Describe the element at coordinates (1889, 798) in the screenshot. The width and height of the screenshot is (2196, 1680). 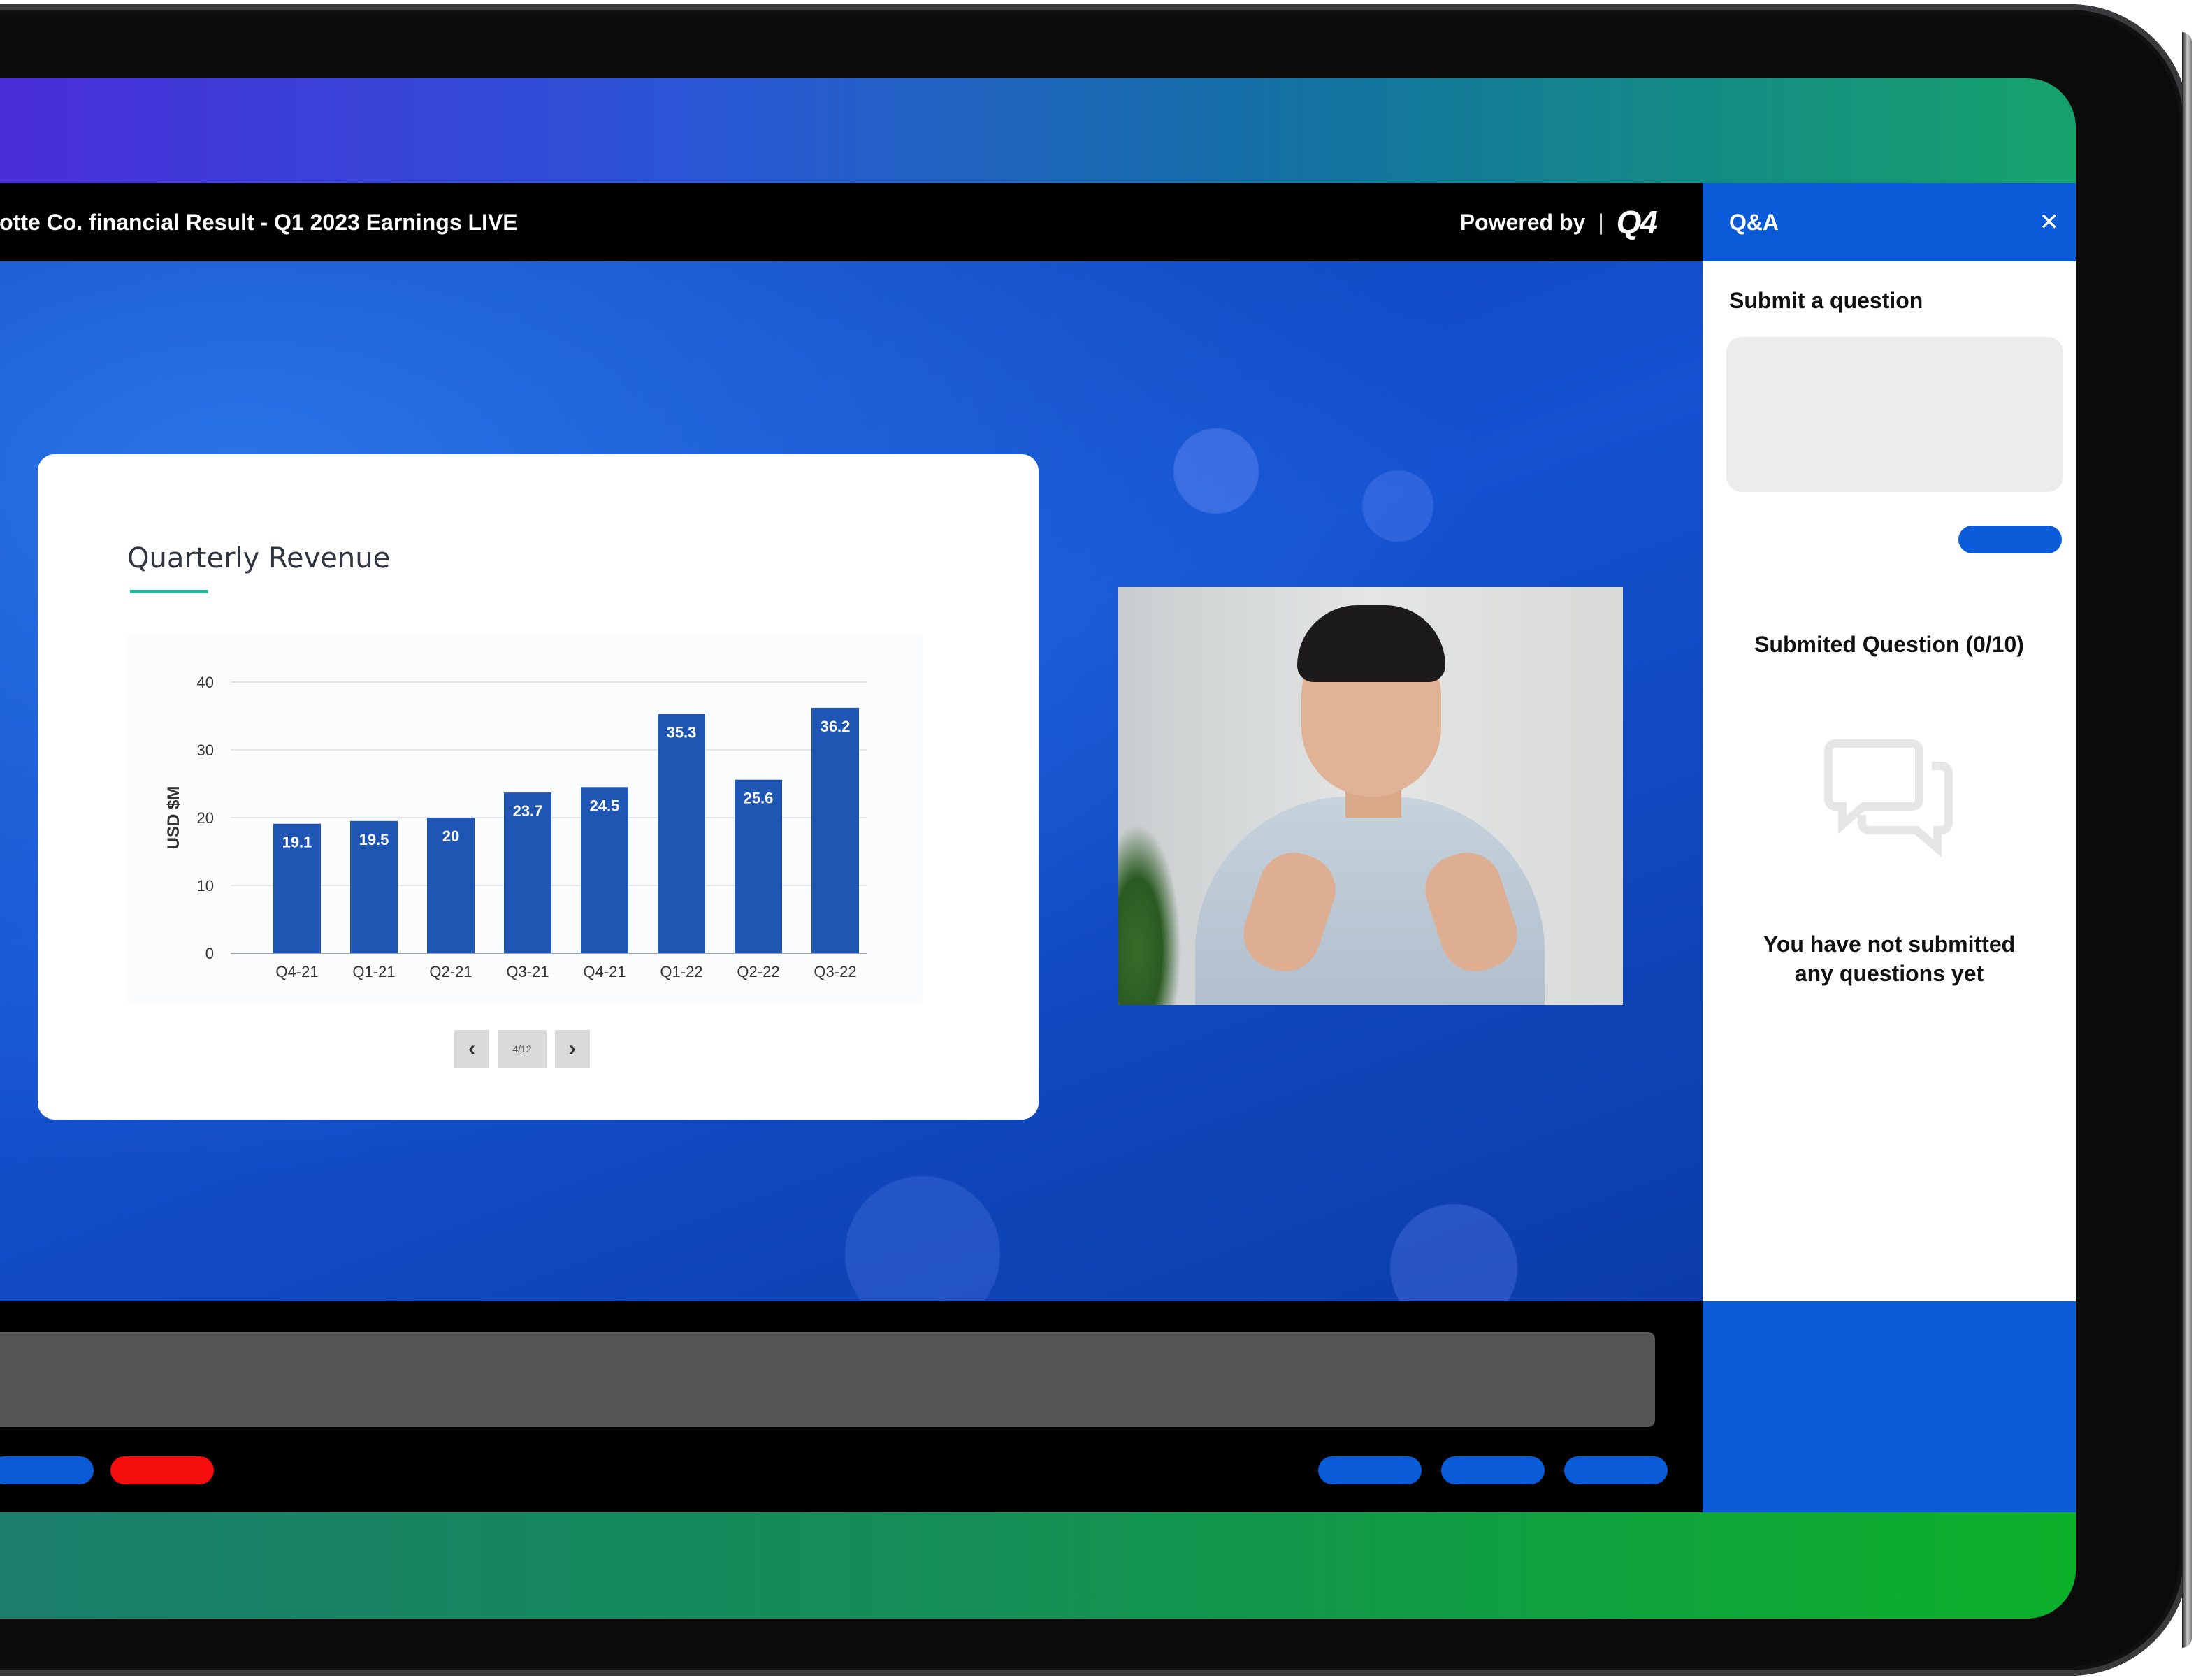
I see `chat-bubbles-icon` at that location.